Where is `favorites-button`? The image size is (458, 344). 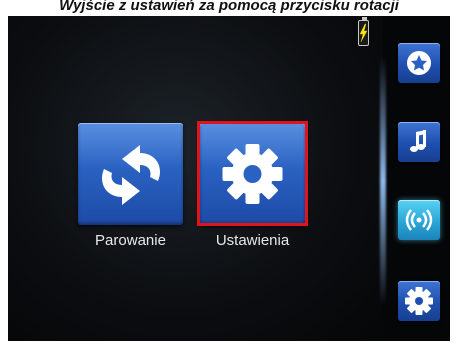
favorites-button is located at coordinates (419, 63).